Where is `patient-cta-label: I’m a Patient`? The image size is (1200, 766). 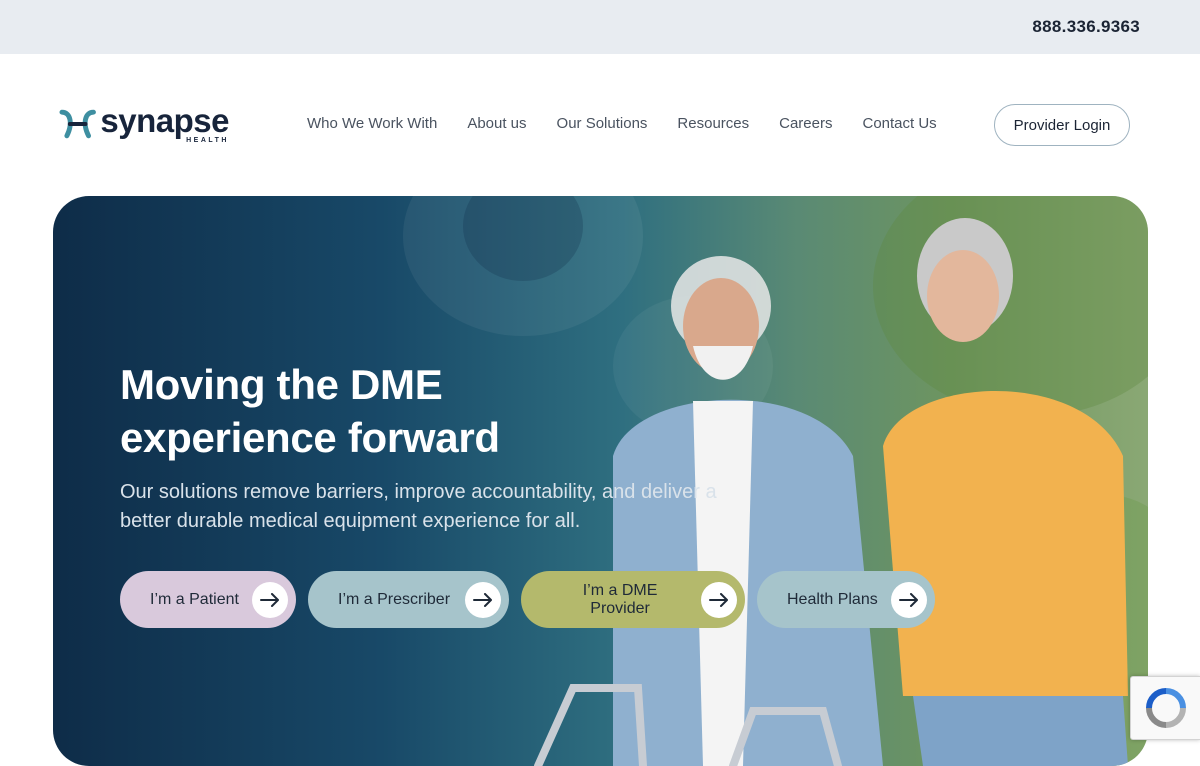
patient-cta-label: I’m a Patient is located at coordinates (194, 599).